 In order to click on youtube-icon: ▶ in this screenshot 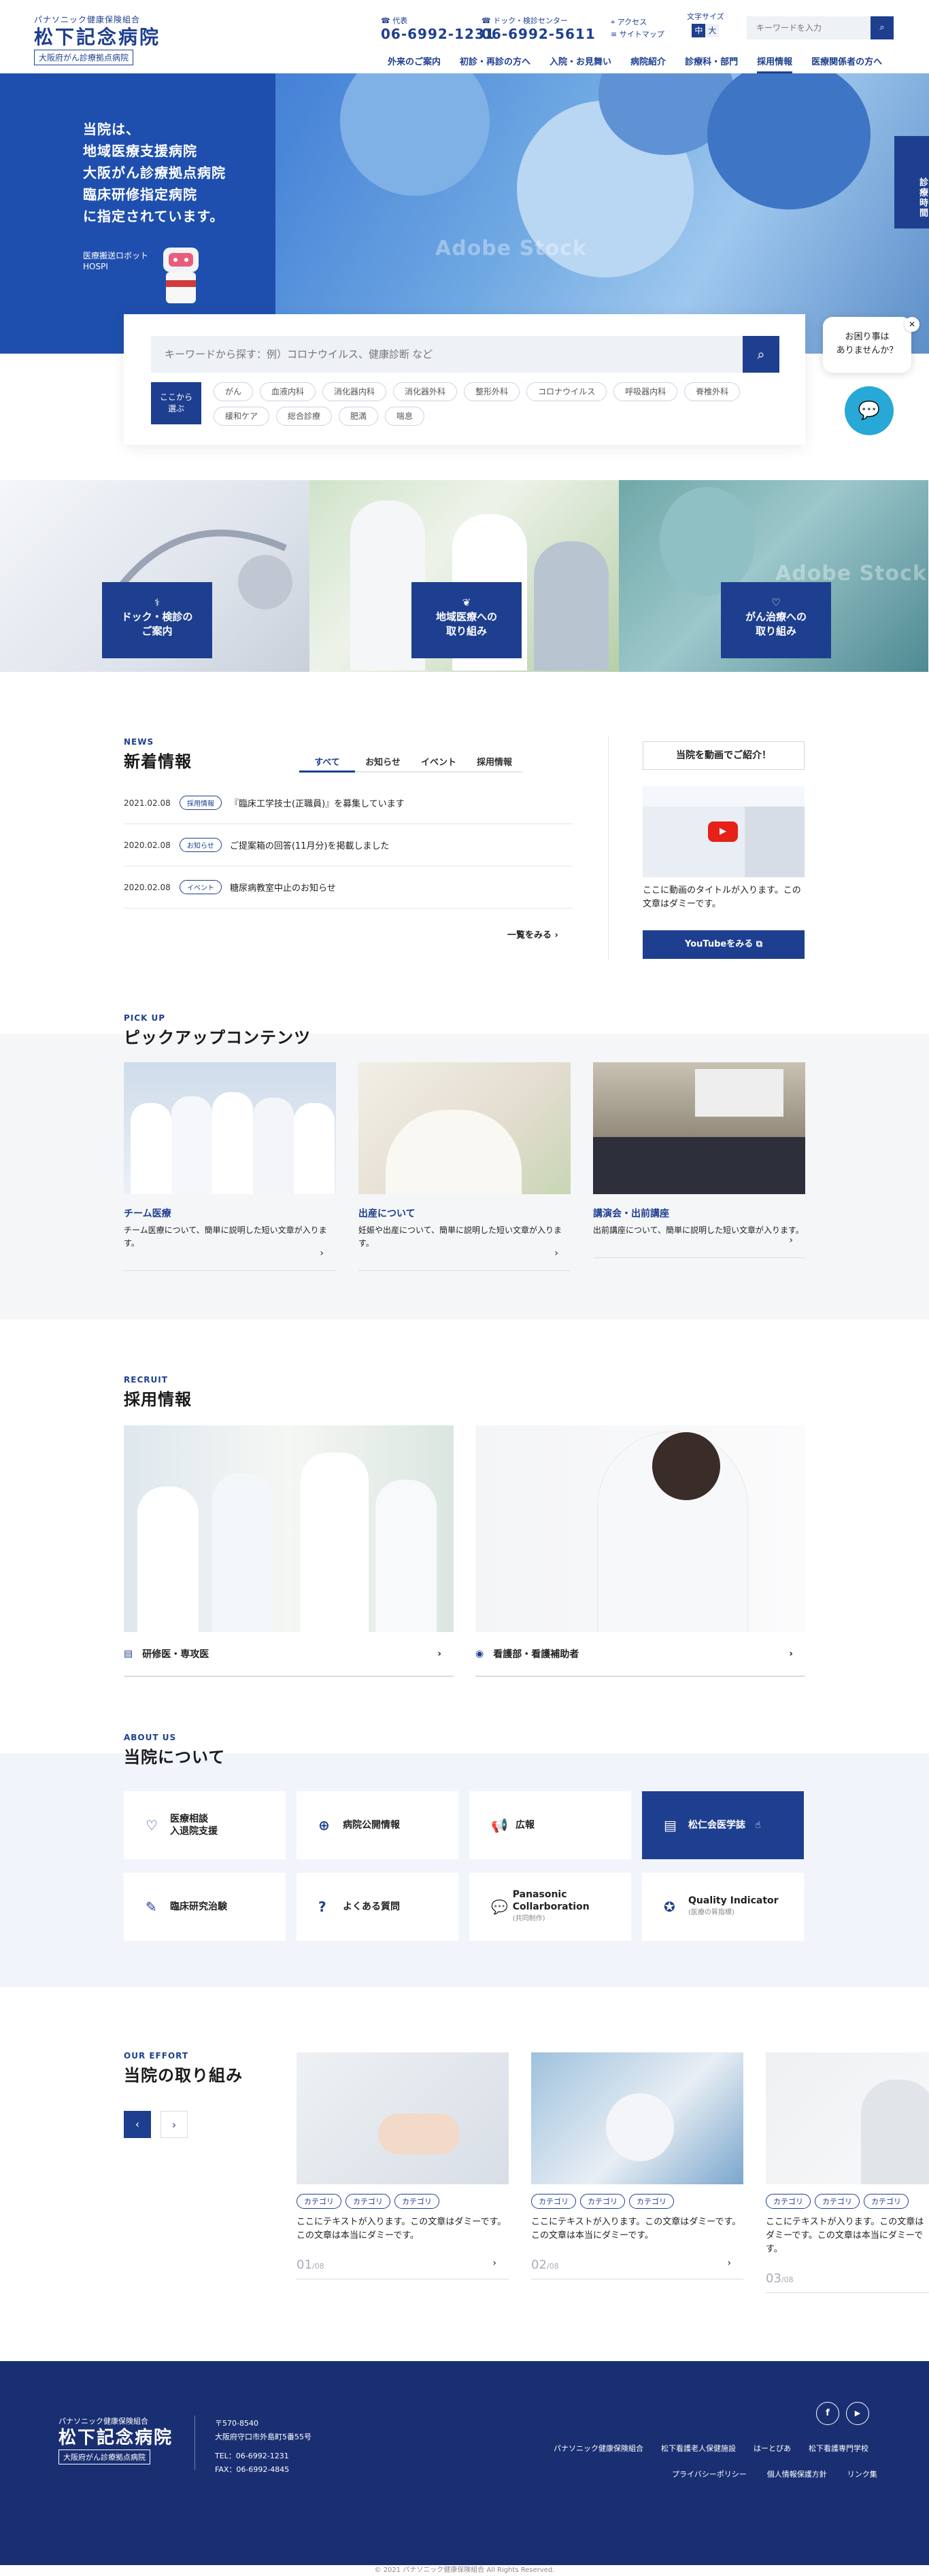, I will do `click(857, 2413)`.